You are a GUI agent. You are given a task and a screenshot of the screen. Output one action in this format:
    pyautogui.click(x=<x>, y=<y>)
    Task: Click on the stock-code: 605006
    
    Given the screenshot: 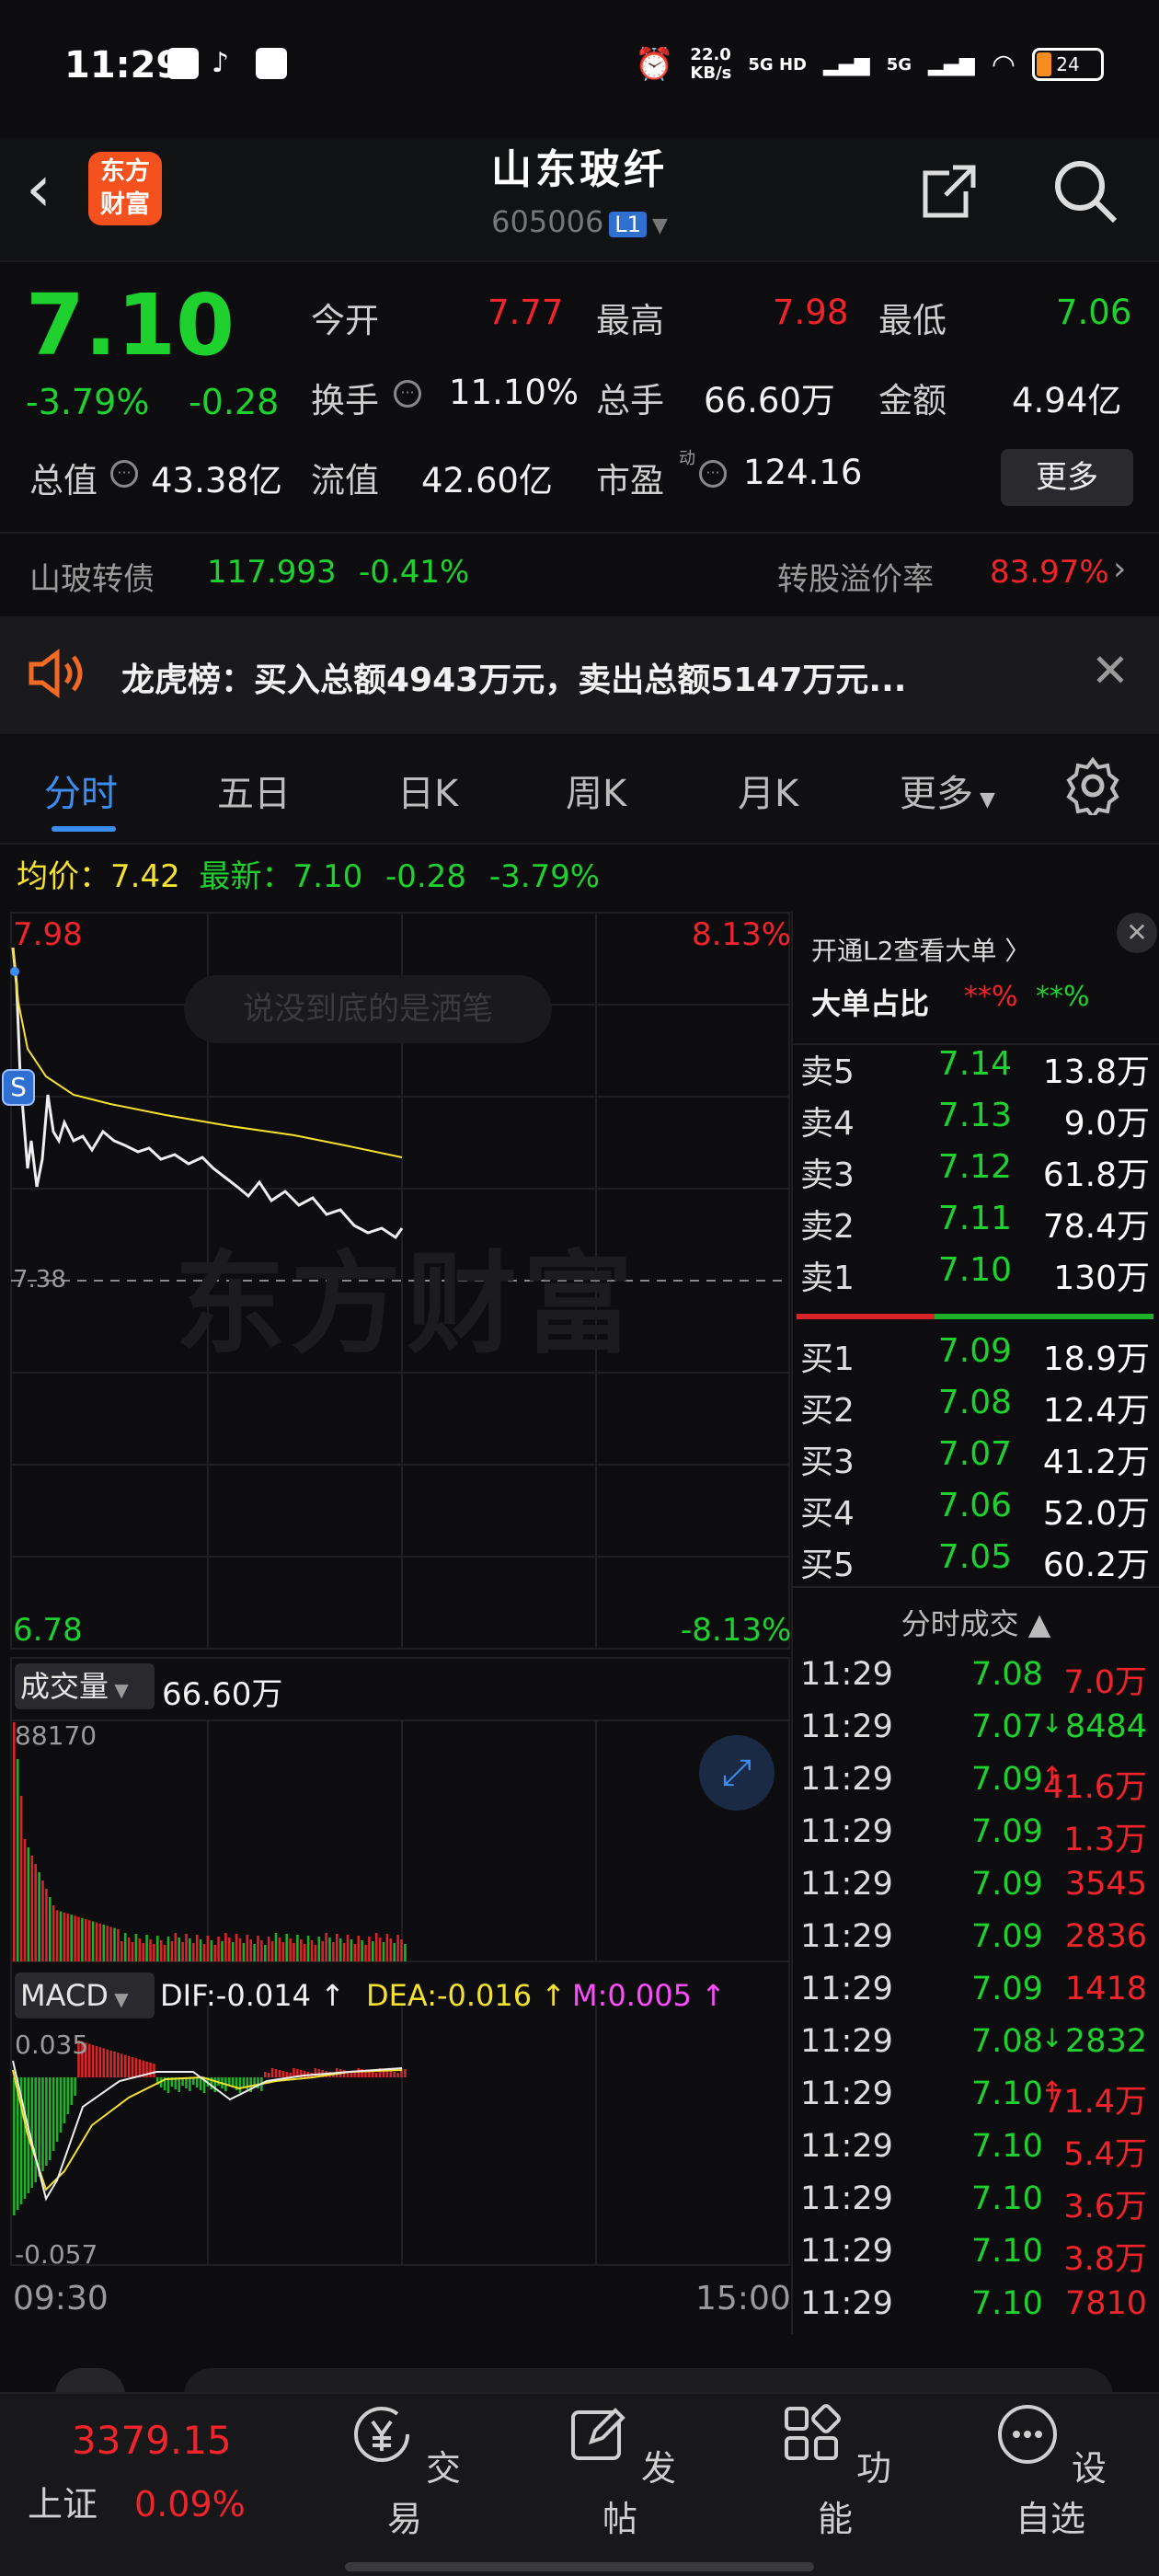 What is the action you would take?
    pyautogui.click(x=547, y=221)
    